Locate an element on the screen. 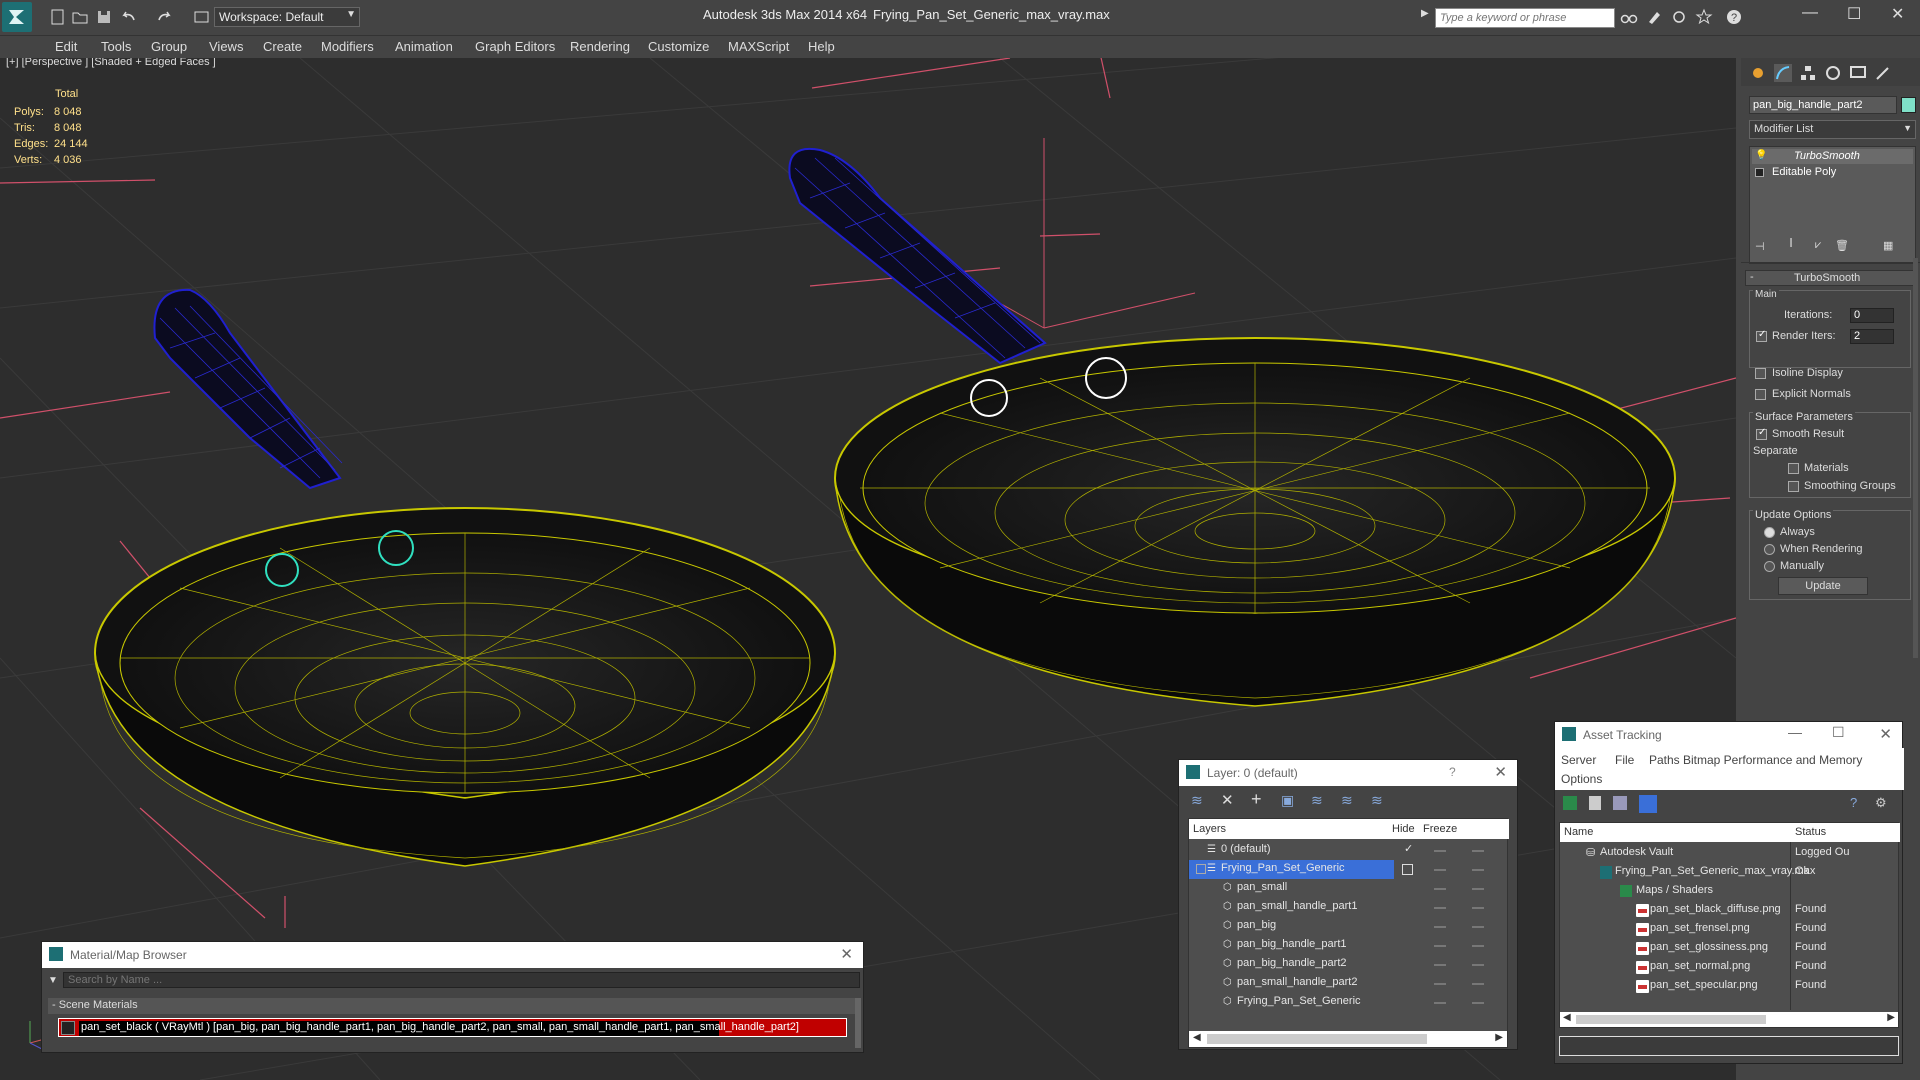 Image resolution: width=1920 pixels, height=1080 pixels. pin-stack-icon: ⊣ is located at coordinates (1760, 246).